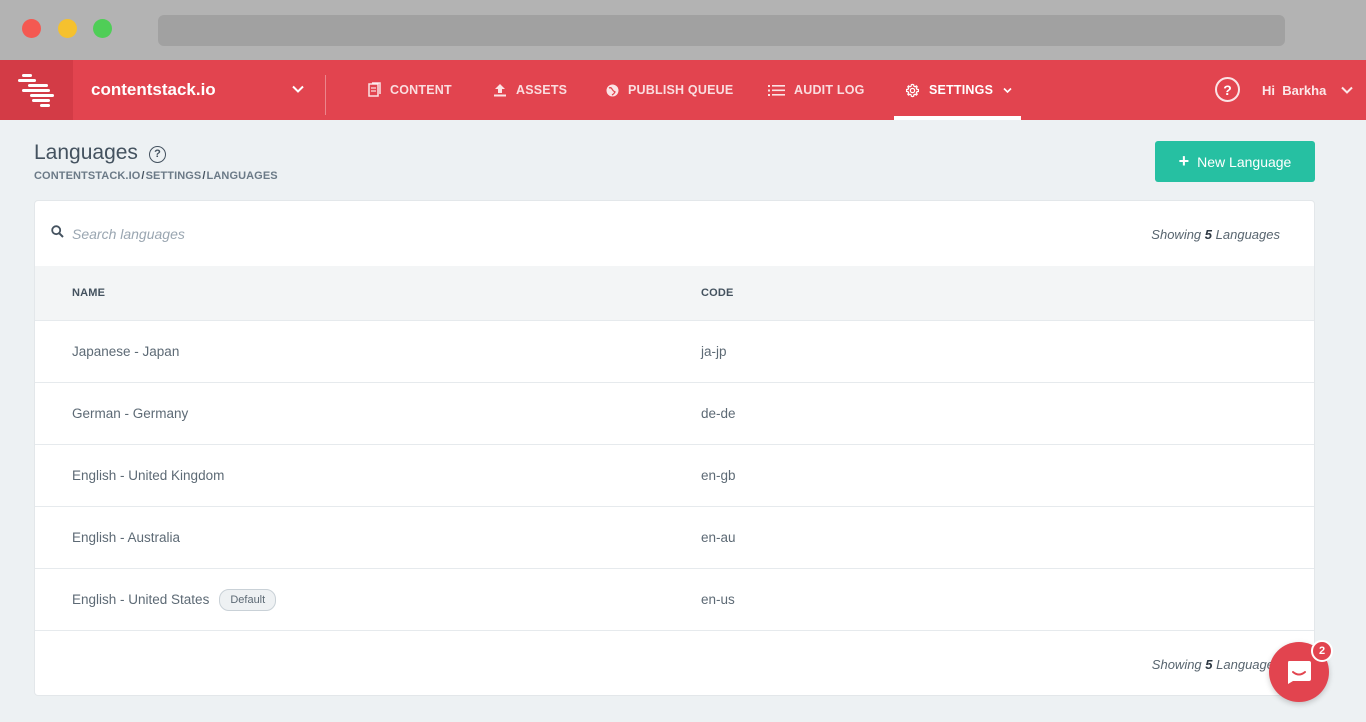 This screenshot has height=722, width=1366. I want to click on nav-item-publish-queue: PUBLISH QUEUE, so click(669, 90).